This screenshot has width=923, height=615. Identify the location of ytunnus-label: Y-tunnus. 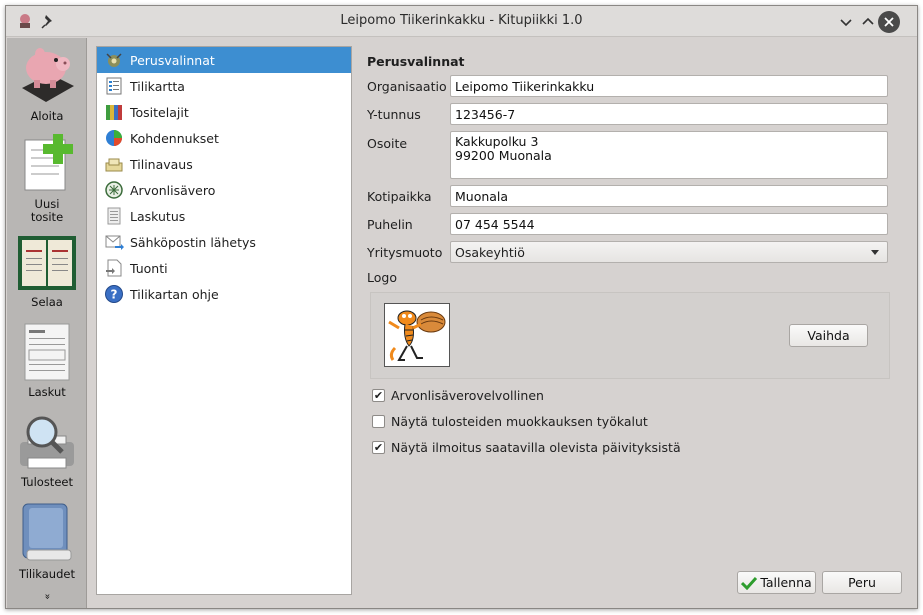
(394, 114).